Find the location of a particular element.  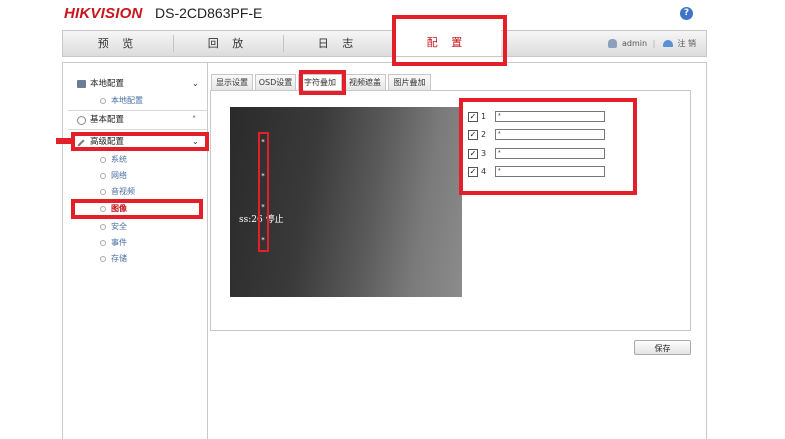

logout-icon is located at coordinates (667, 43).